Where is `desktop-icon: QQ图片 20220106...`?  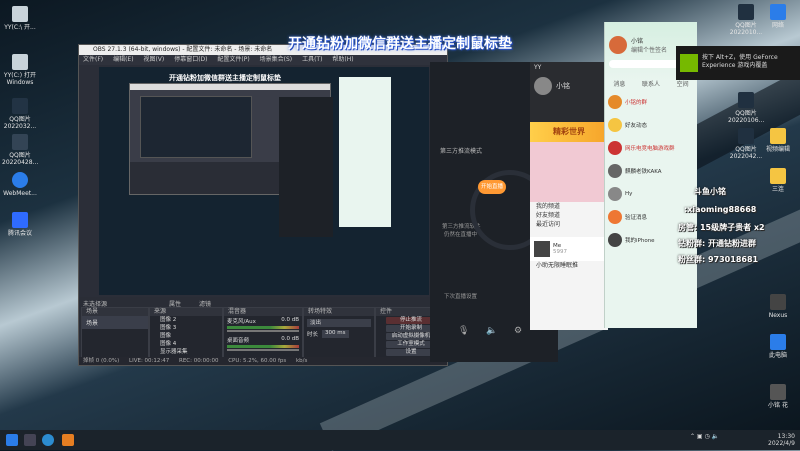
desktop-icon: QQ图片 20220106... is located at coordinates (746, 108).